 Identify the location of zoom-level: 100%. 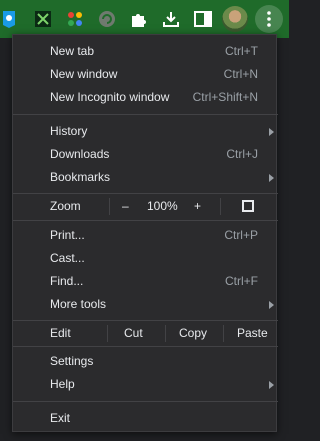
(162, 206).